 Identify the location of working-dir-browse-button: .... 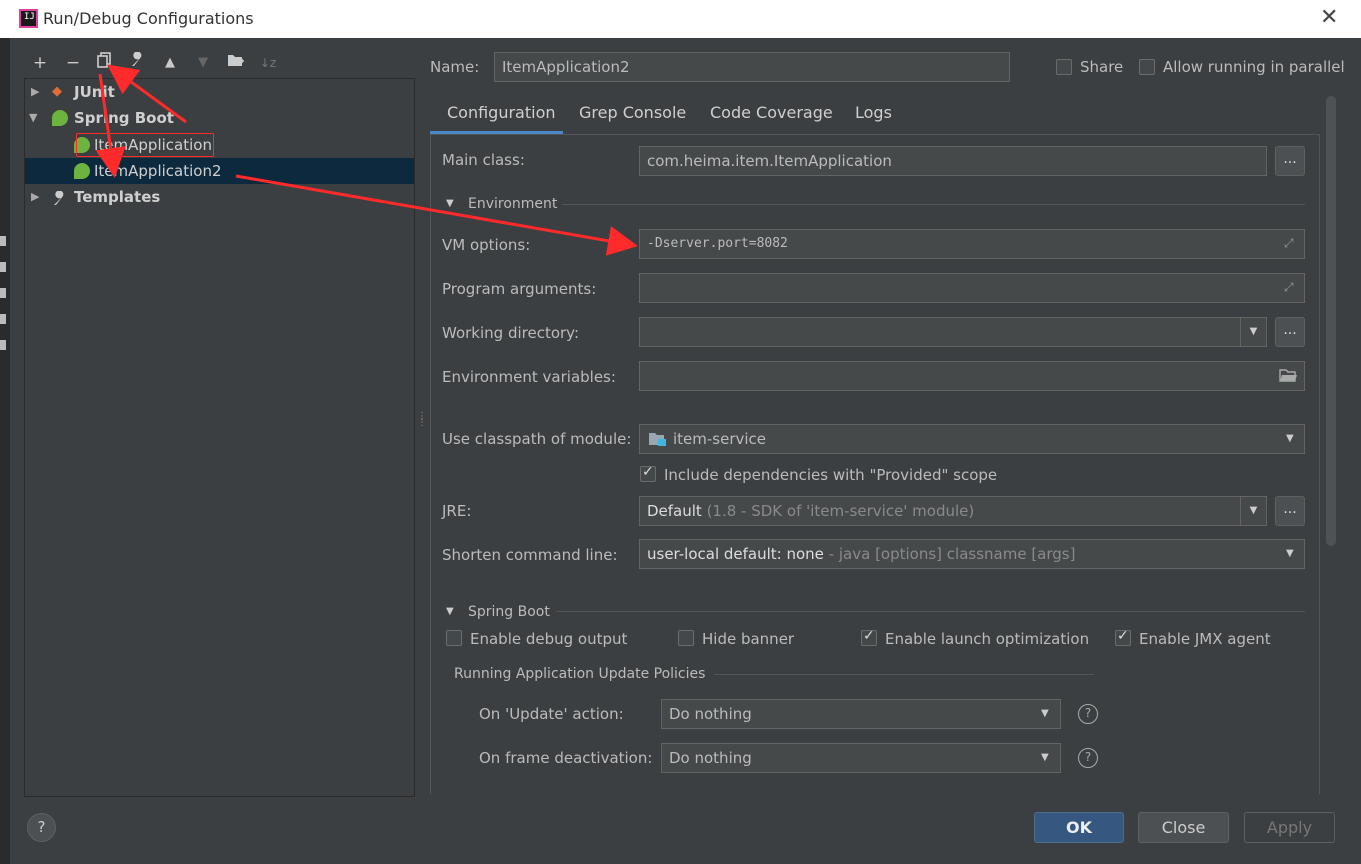
(1290, 332).